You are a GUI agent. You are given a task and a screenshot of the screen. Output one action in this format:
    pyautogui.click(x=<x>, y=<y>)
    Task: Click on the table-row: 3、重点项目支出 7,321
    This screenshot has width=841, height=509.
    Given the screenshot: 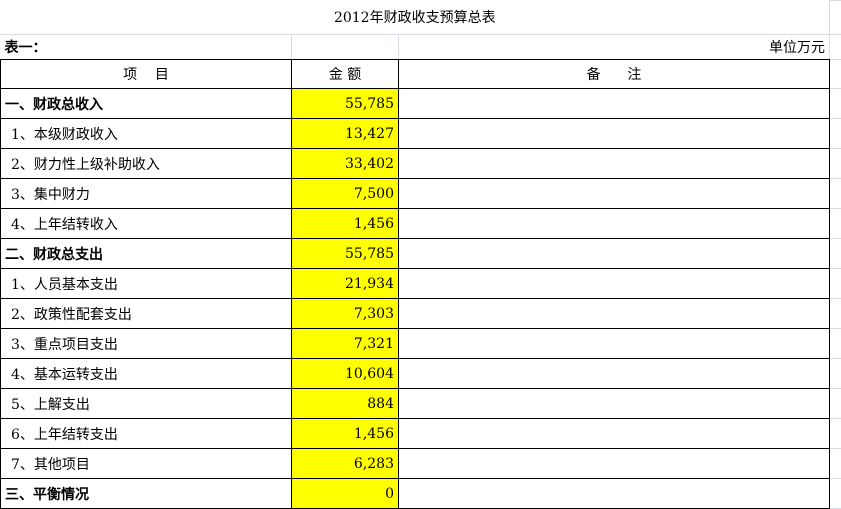 What is the action you would take?
    pyautogui.click(x=420, y=343)
    